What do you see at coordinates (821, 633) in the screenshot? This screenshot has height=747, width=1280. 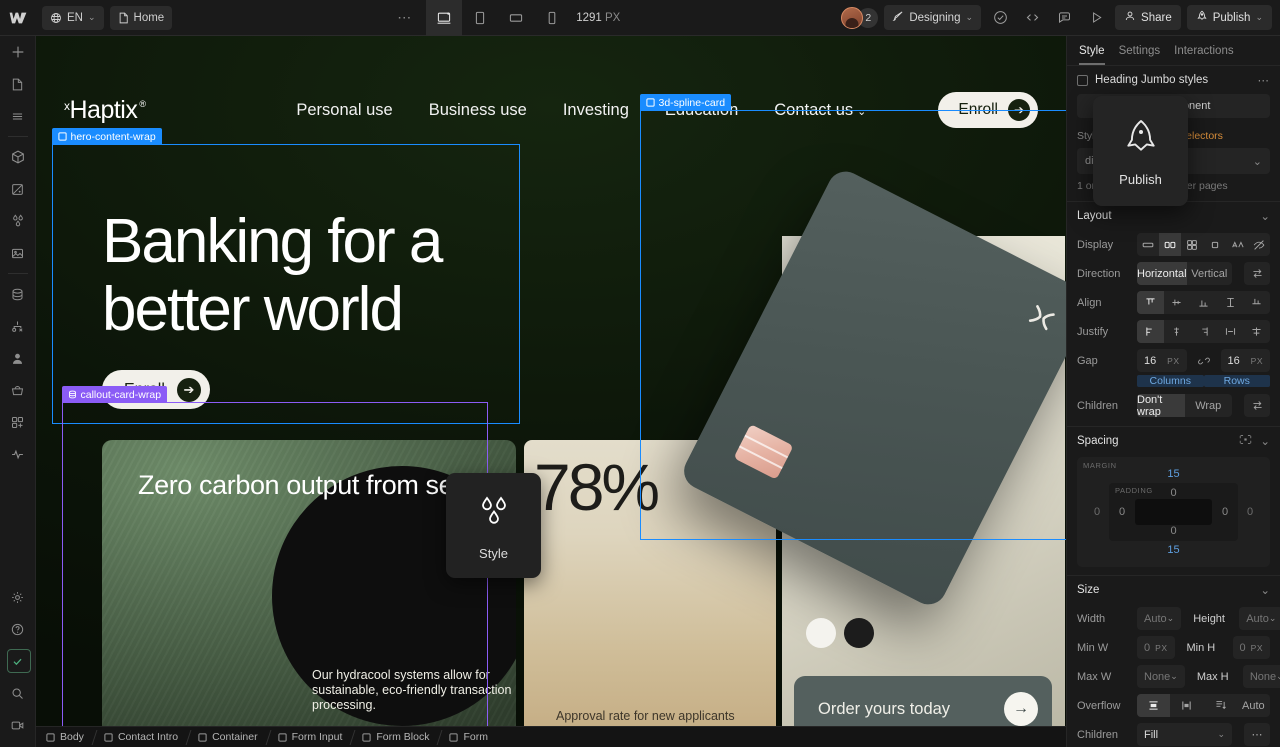 I see `swatch-light` at bounding box center [821, 633].